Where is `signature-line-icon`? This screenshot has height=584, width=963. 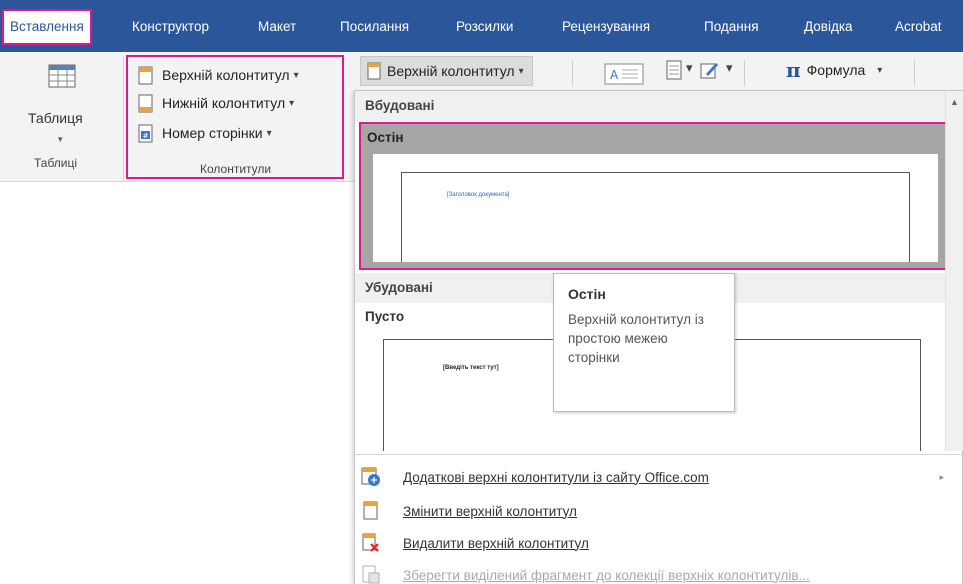
signature-line-icon is located at coordinates (710, 70).